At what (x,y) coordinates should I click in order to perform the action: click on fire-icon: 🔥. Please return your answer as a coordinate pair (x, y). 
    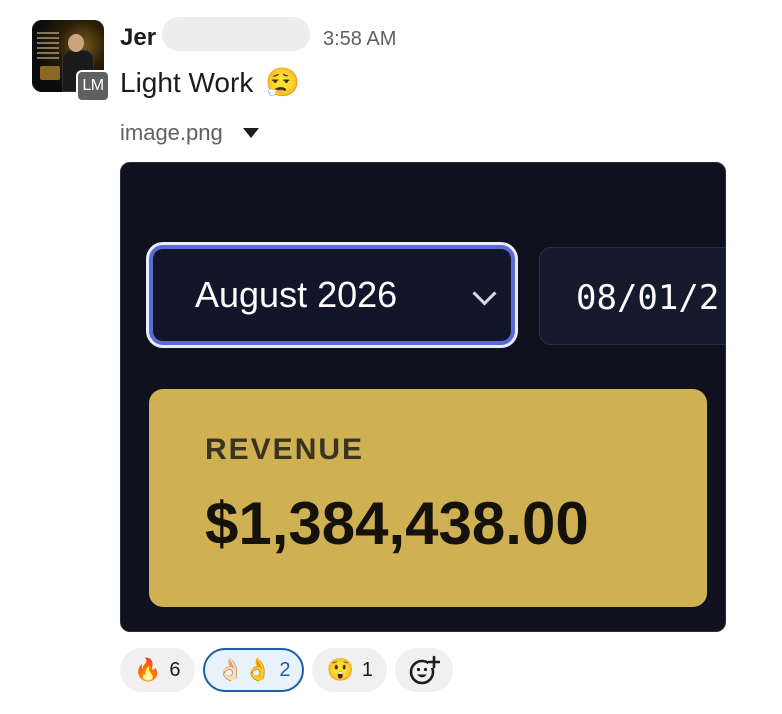
    Looking at the image, I should click on (148, 669).